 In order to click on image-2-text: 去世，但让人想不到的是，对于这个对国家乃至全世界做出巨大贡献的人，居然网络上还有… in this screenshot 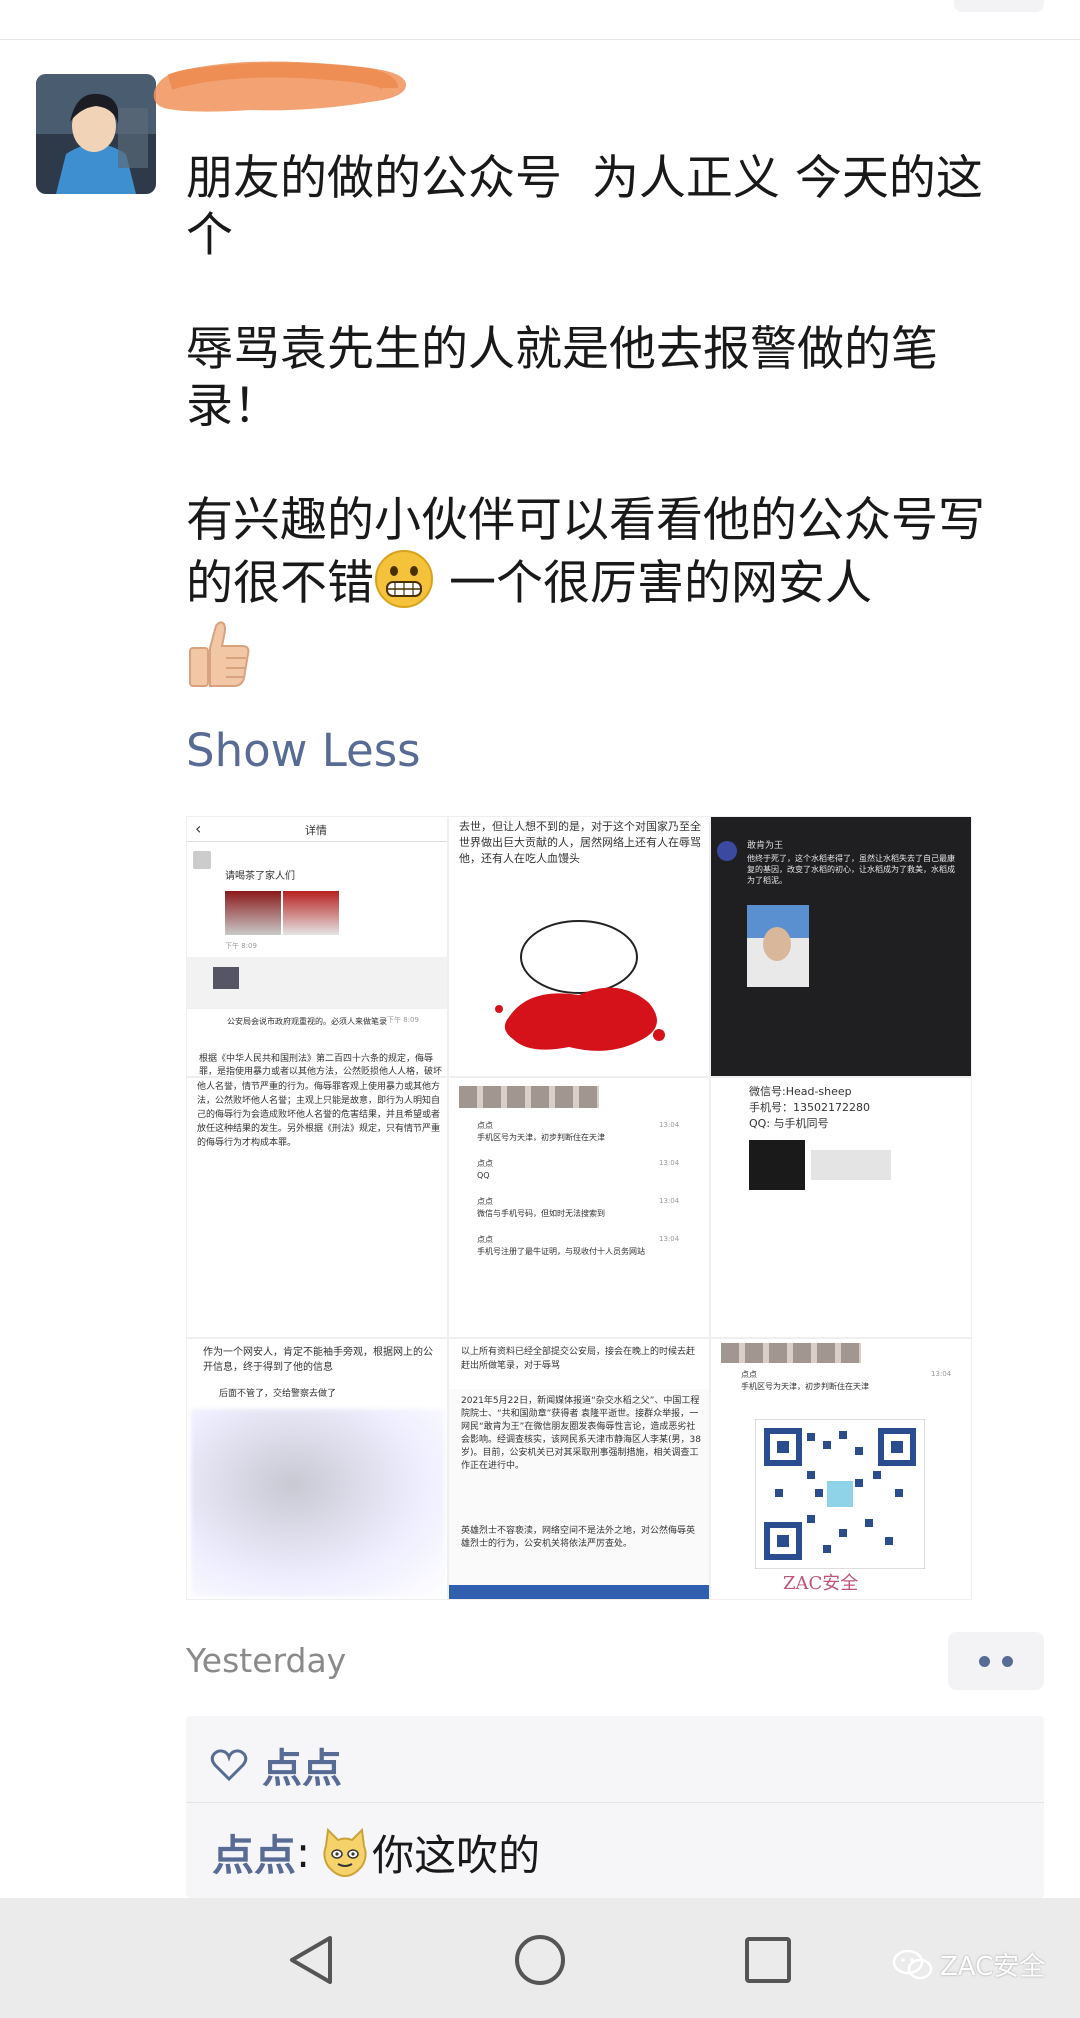, I will do `click(580, 842)`.